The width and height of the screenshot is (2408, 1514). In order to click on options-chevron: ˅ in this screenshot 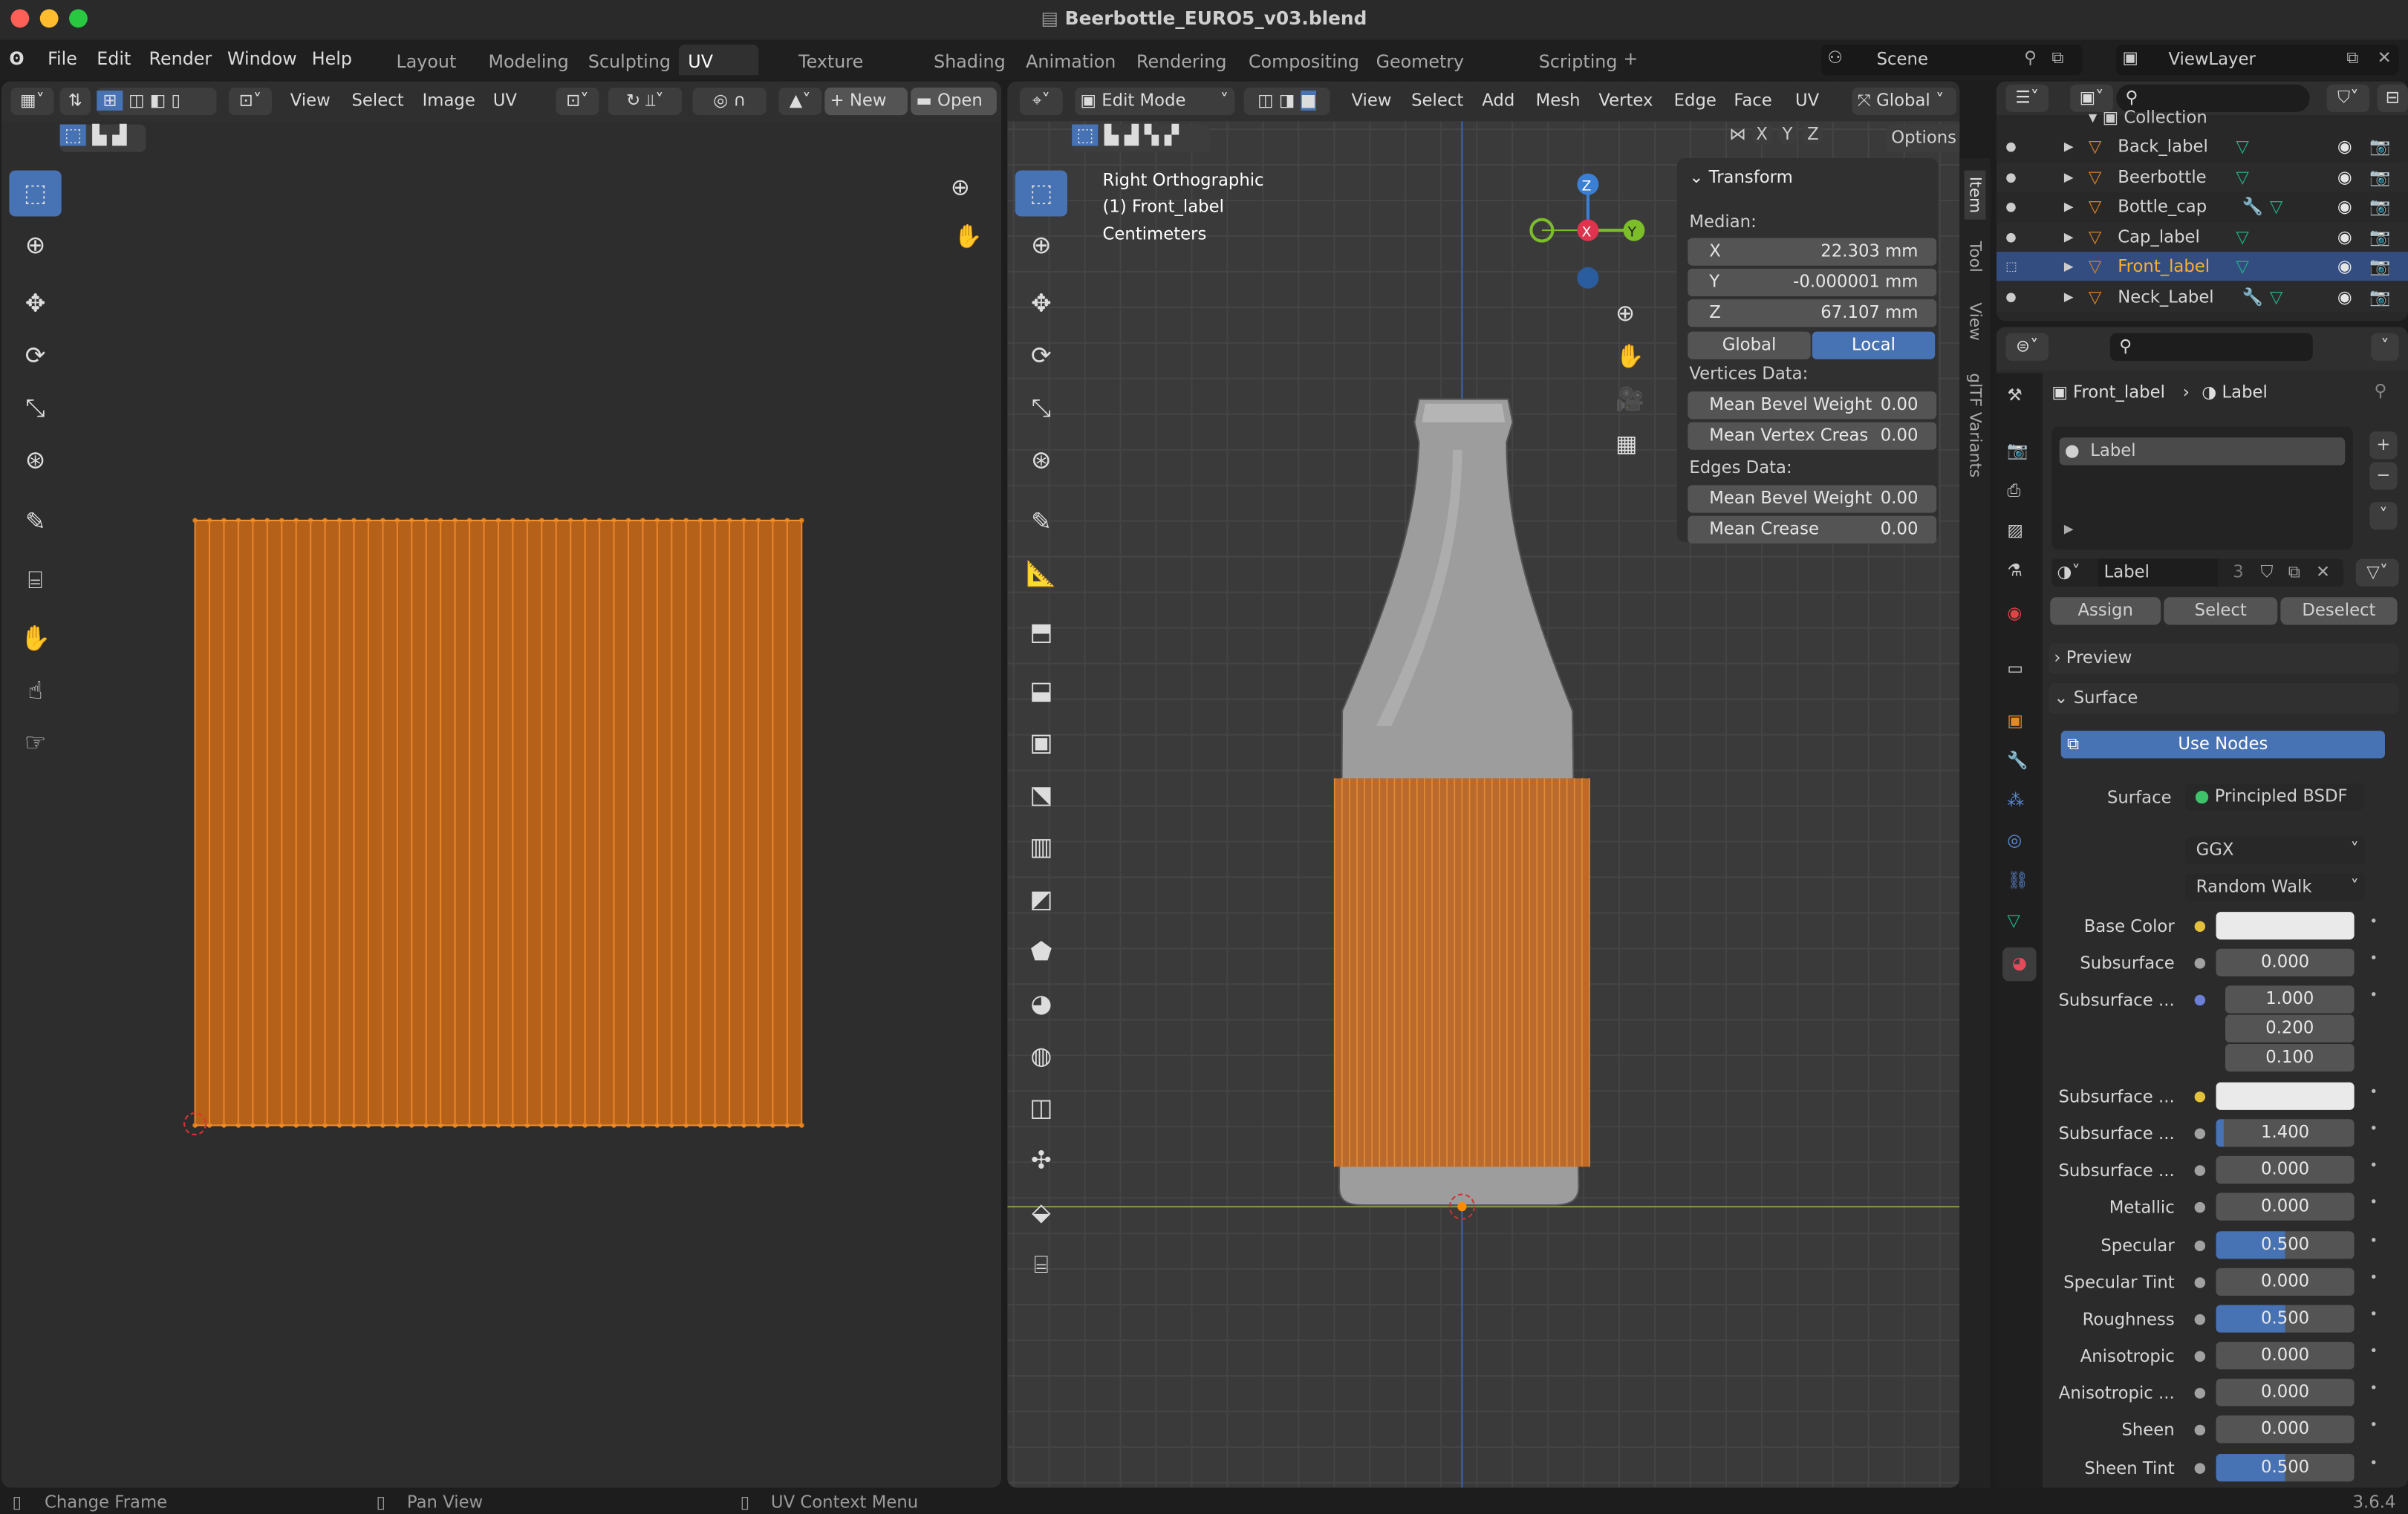, I will do `click(2385, 347)`.